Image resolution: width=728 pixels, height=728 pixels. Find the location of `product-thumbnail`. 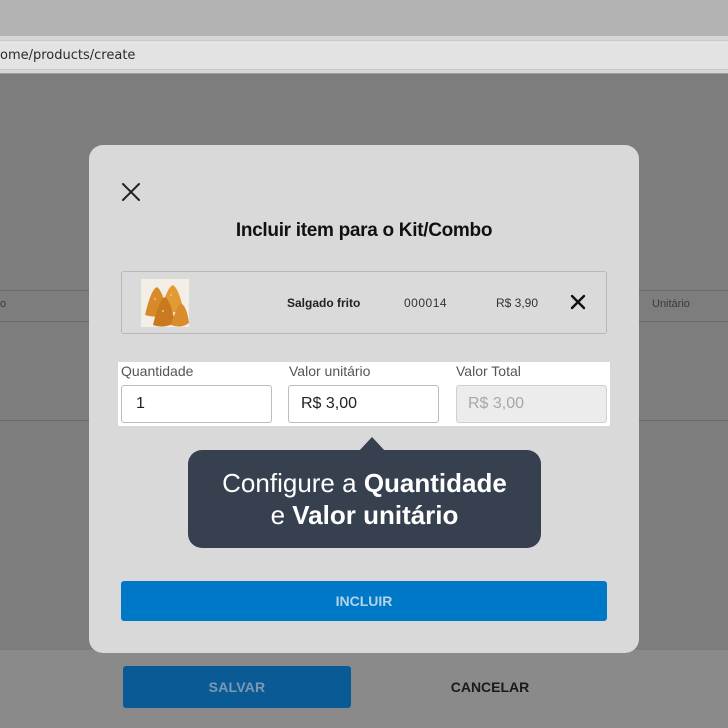

product-thumbnail is located at coordinates (165, 303).